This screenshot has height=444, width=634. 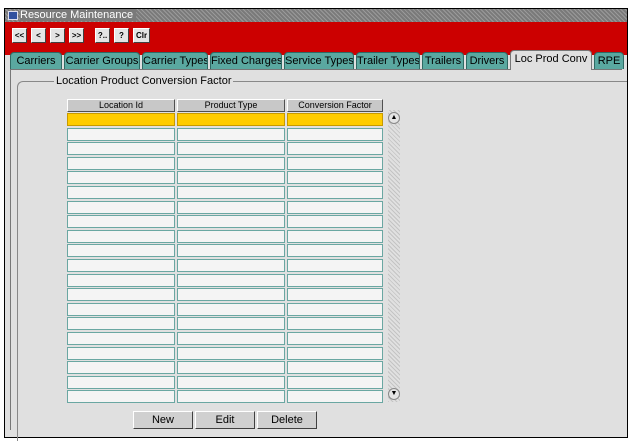 I want to click on tab-rpe: RPE, so click(x=609, y=60).